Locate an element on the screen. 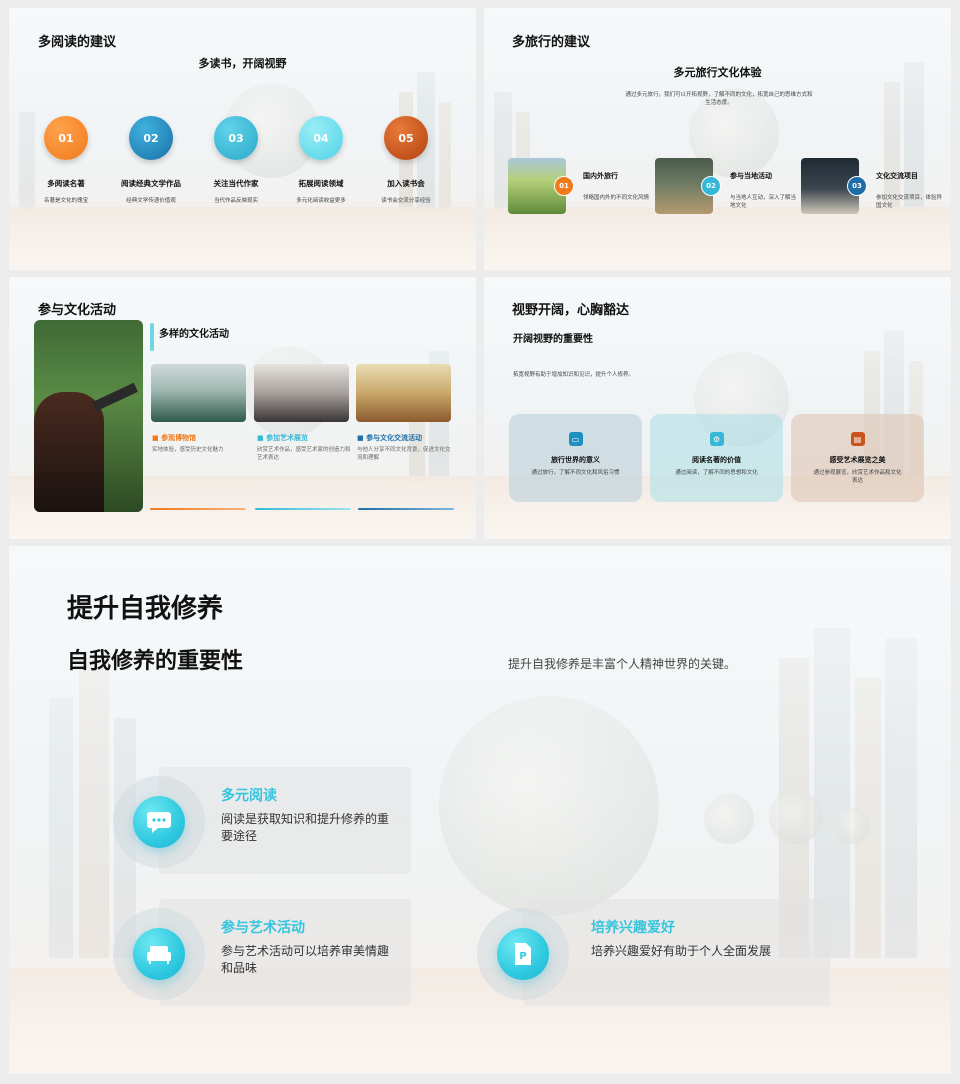 The image size is (960, 1084). slide-note: 提升自我修养是丰富个人精神世界的关键。 is located at coordinates (622, 664).